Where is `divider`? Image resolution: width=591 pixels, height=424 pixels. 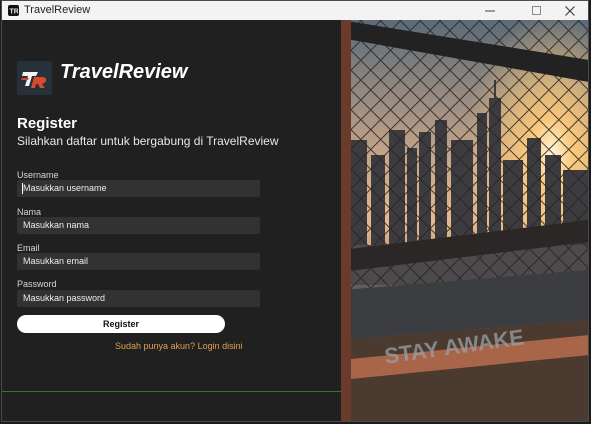 divider is located at coordinates (171, 391).